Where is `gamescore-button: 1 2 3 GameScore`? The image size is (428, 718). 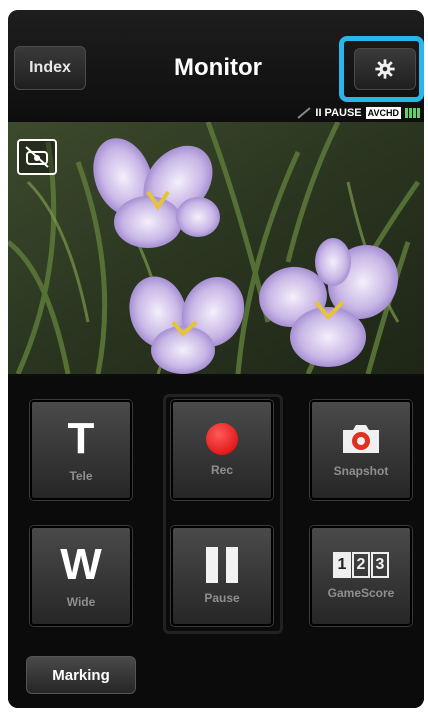
gamescore-button: 1 2 3 GameScore is located at coordinates (361, 576).